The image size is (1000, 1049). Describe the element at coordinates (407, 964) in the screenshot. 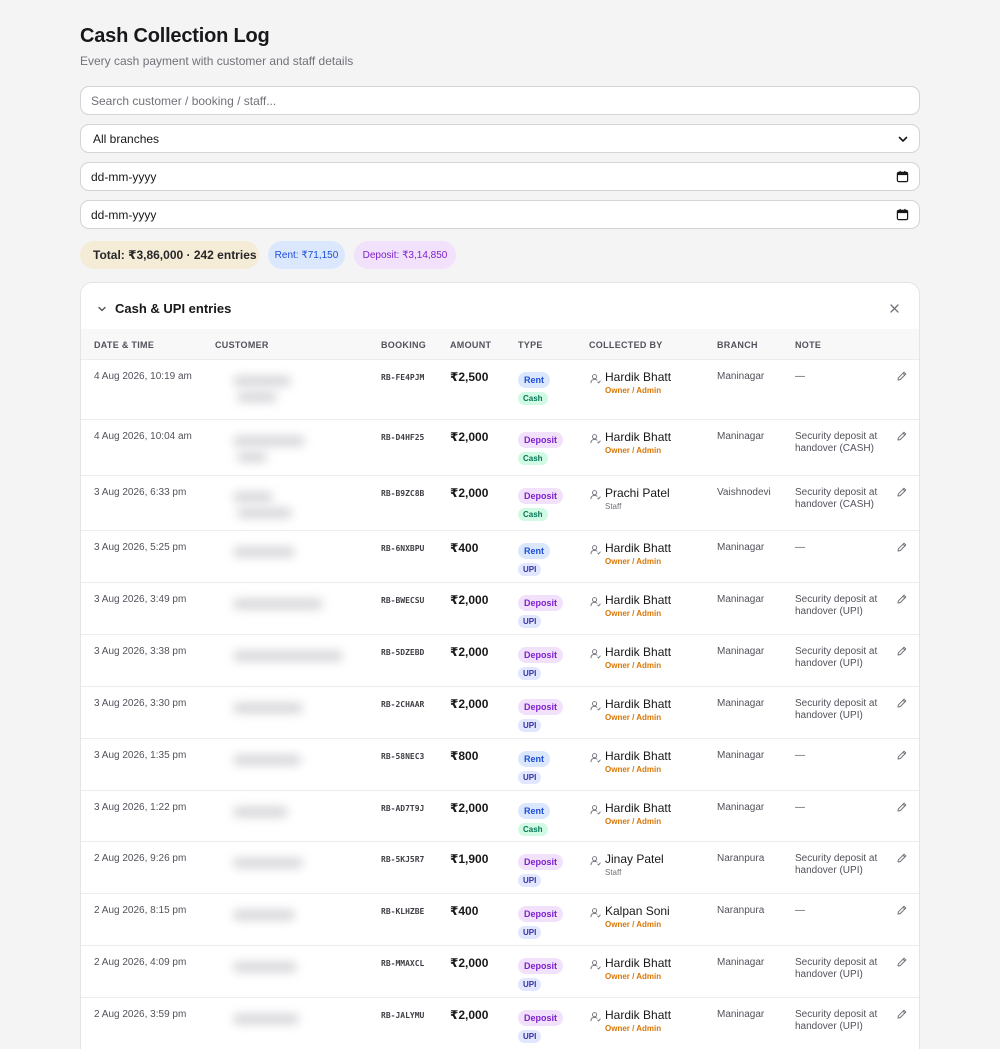

I see `booking-id: RB-MMAXCL` at that location.